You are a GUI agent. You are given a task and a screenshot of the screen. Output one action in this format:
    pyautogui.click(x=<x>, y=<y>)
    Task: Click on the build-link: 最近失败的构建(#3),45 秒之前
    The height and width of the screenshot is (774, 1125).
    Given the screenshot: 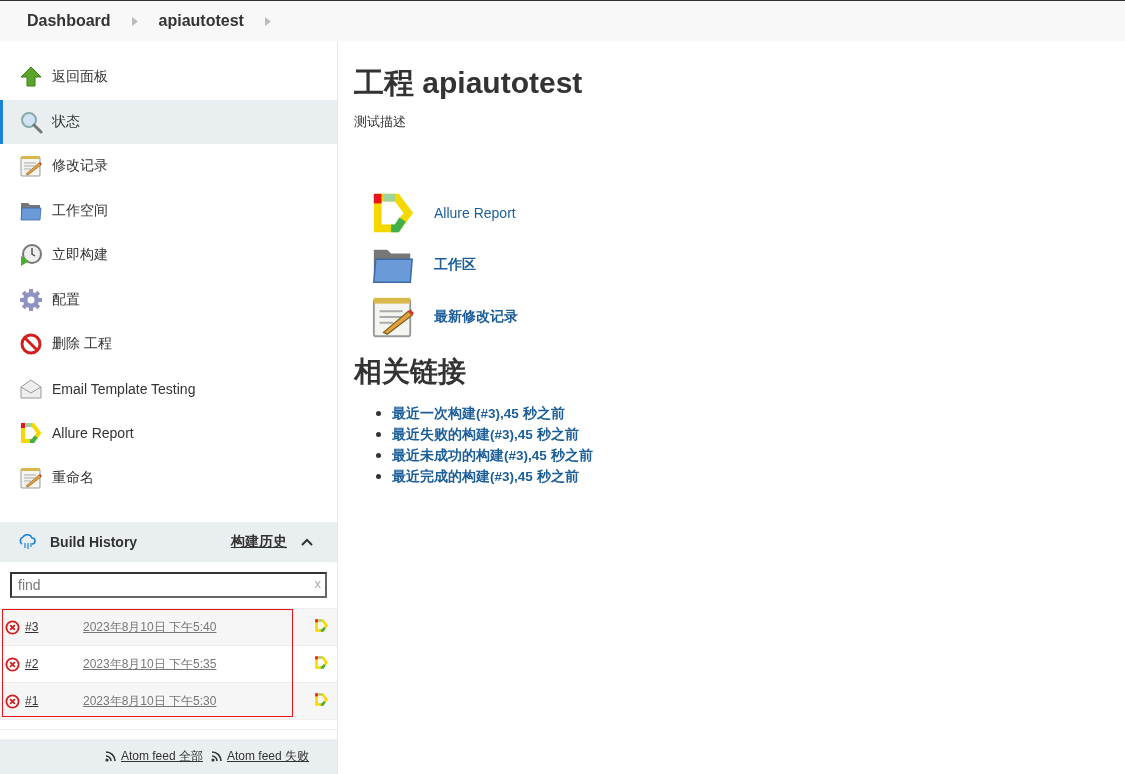 What is the action you would take?
    pyautogui.click(x=485, y=434)
    